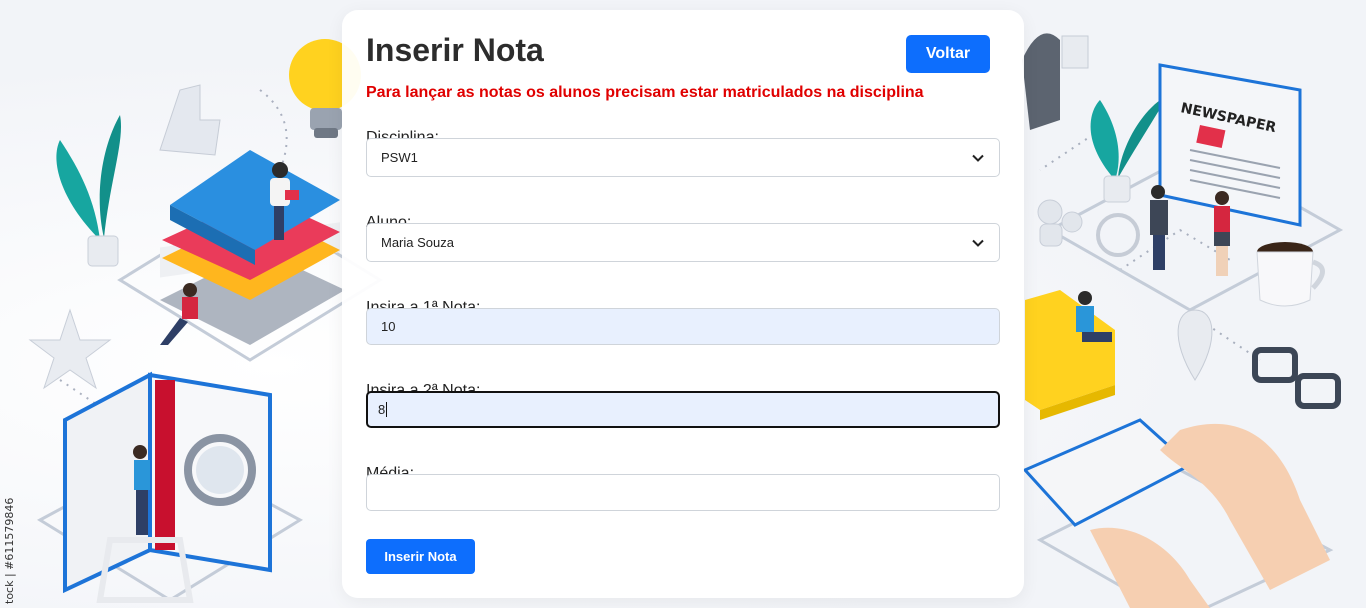 This screenshot has width=1366, height=608. I want to click on nota2-input: 8, so click(683, 409).